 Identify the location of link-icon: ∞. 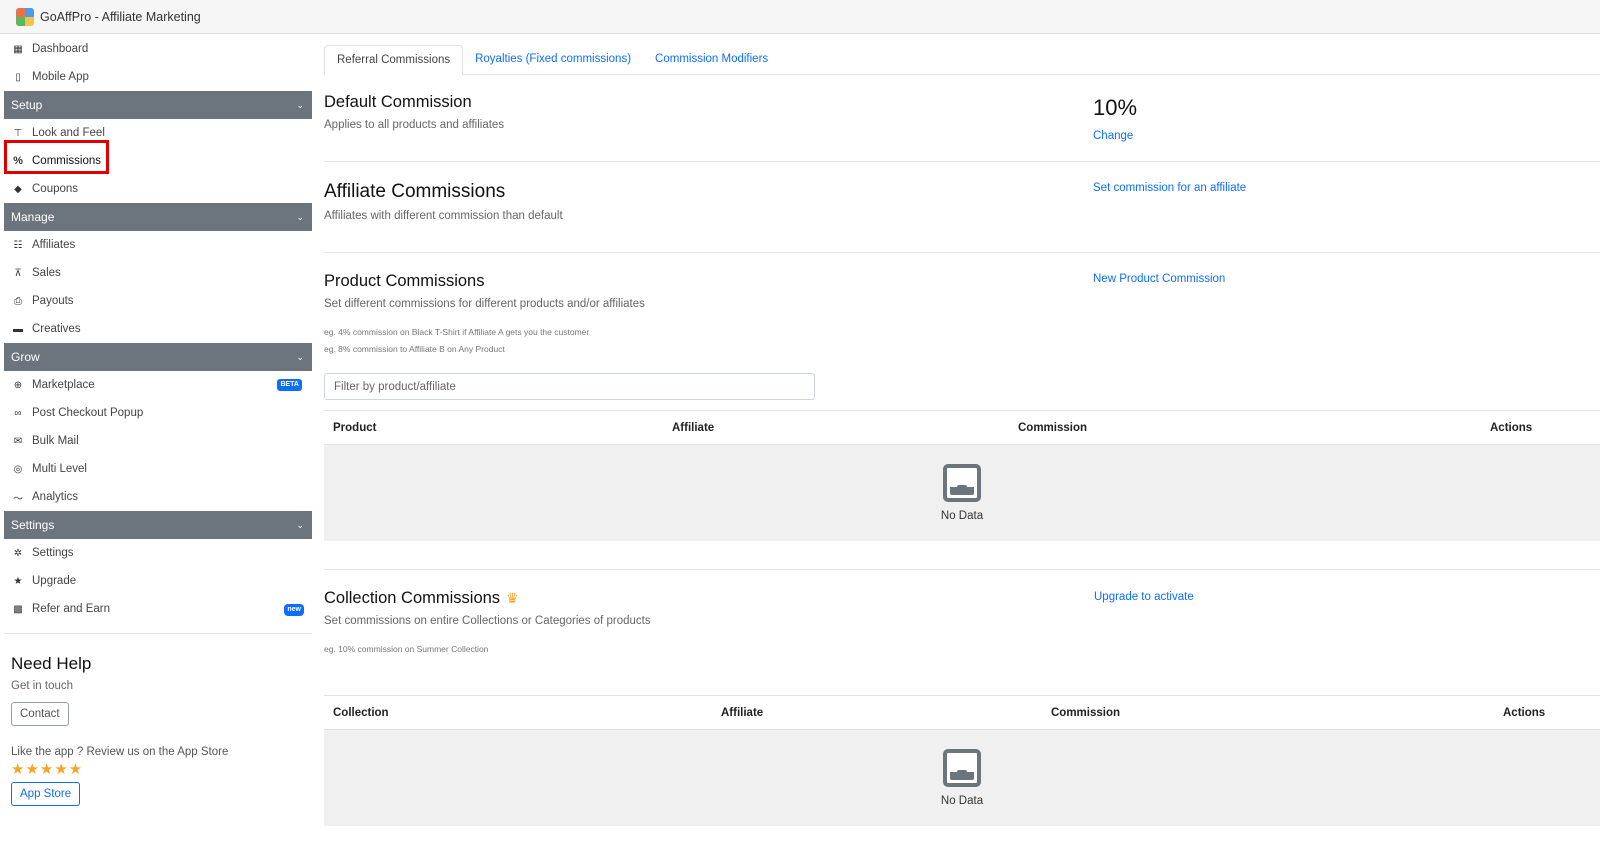
(18, 413).